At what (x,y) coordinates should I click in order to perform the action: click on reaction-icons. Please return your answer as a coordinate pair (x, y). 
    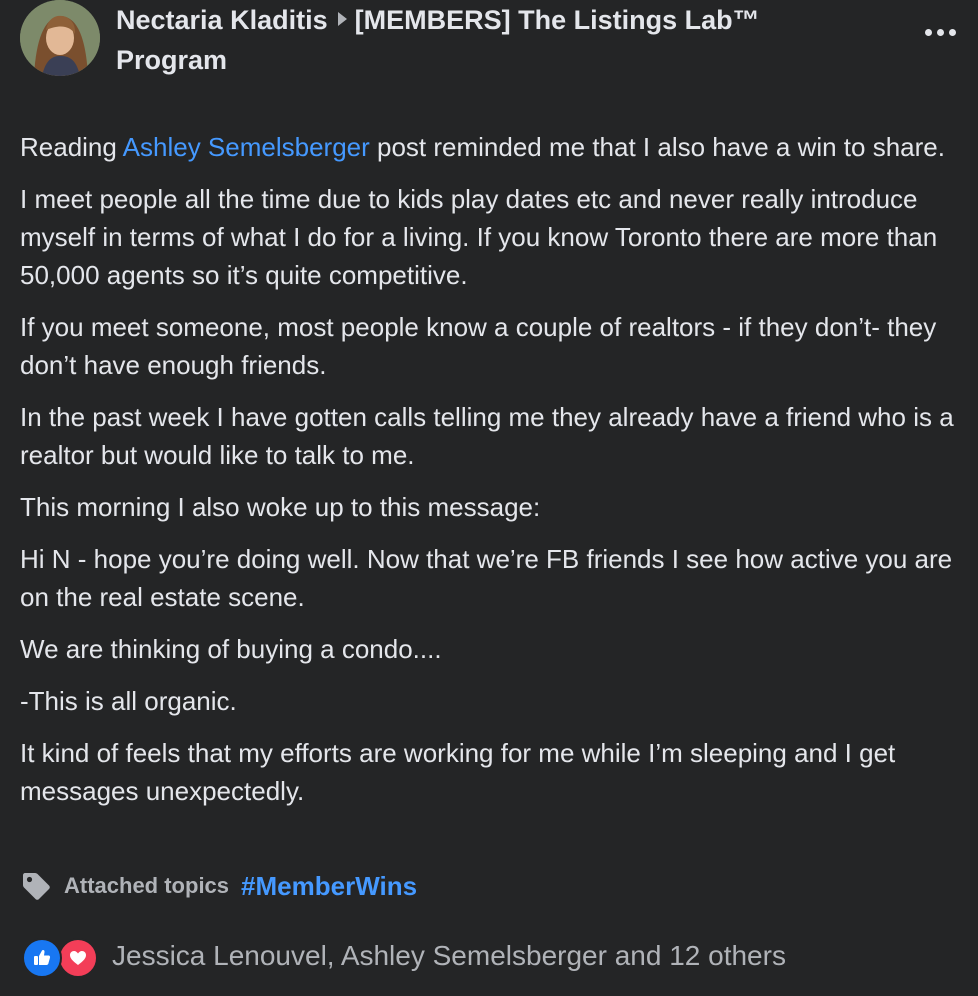
    Looking at the image, I should click on (60, 957).